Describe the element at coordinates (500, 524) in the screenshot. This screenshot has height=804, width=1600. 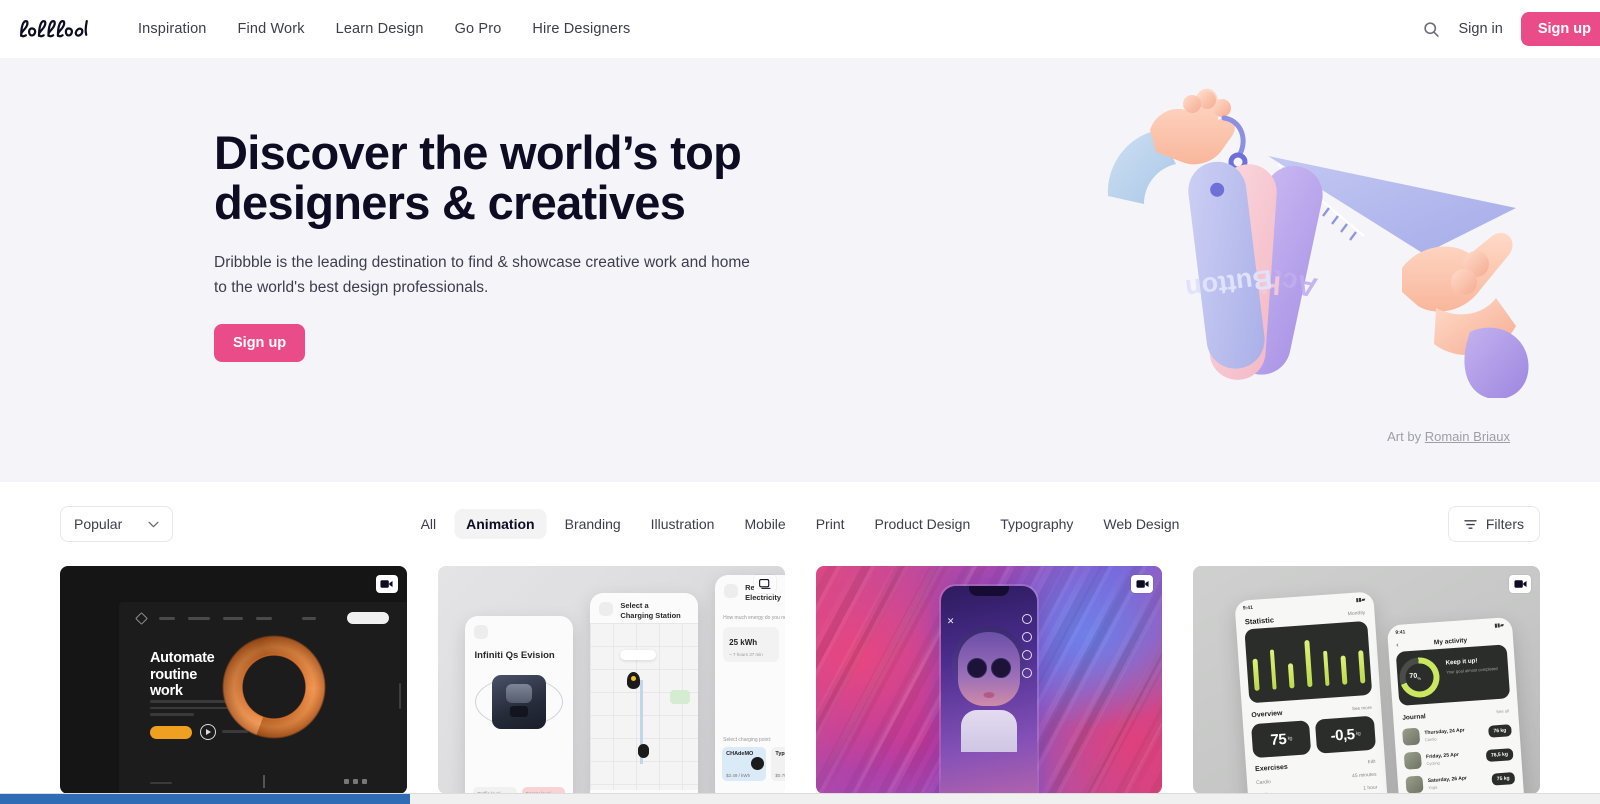
I see `category-tab-animation: Animation` at that location.